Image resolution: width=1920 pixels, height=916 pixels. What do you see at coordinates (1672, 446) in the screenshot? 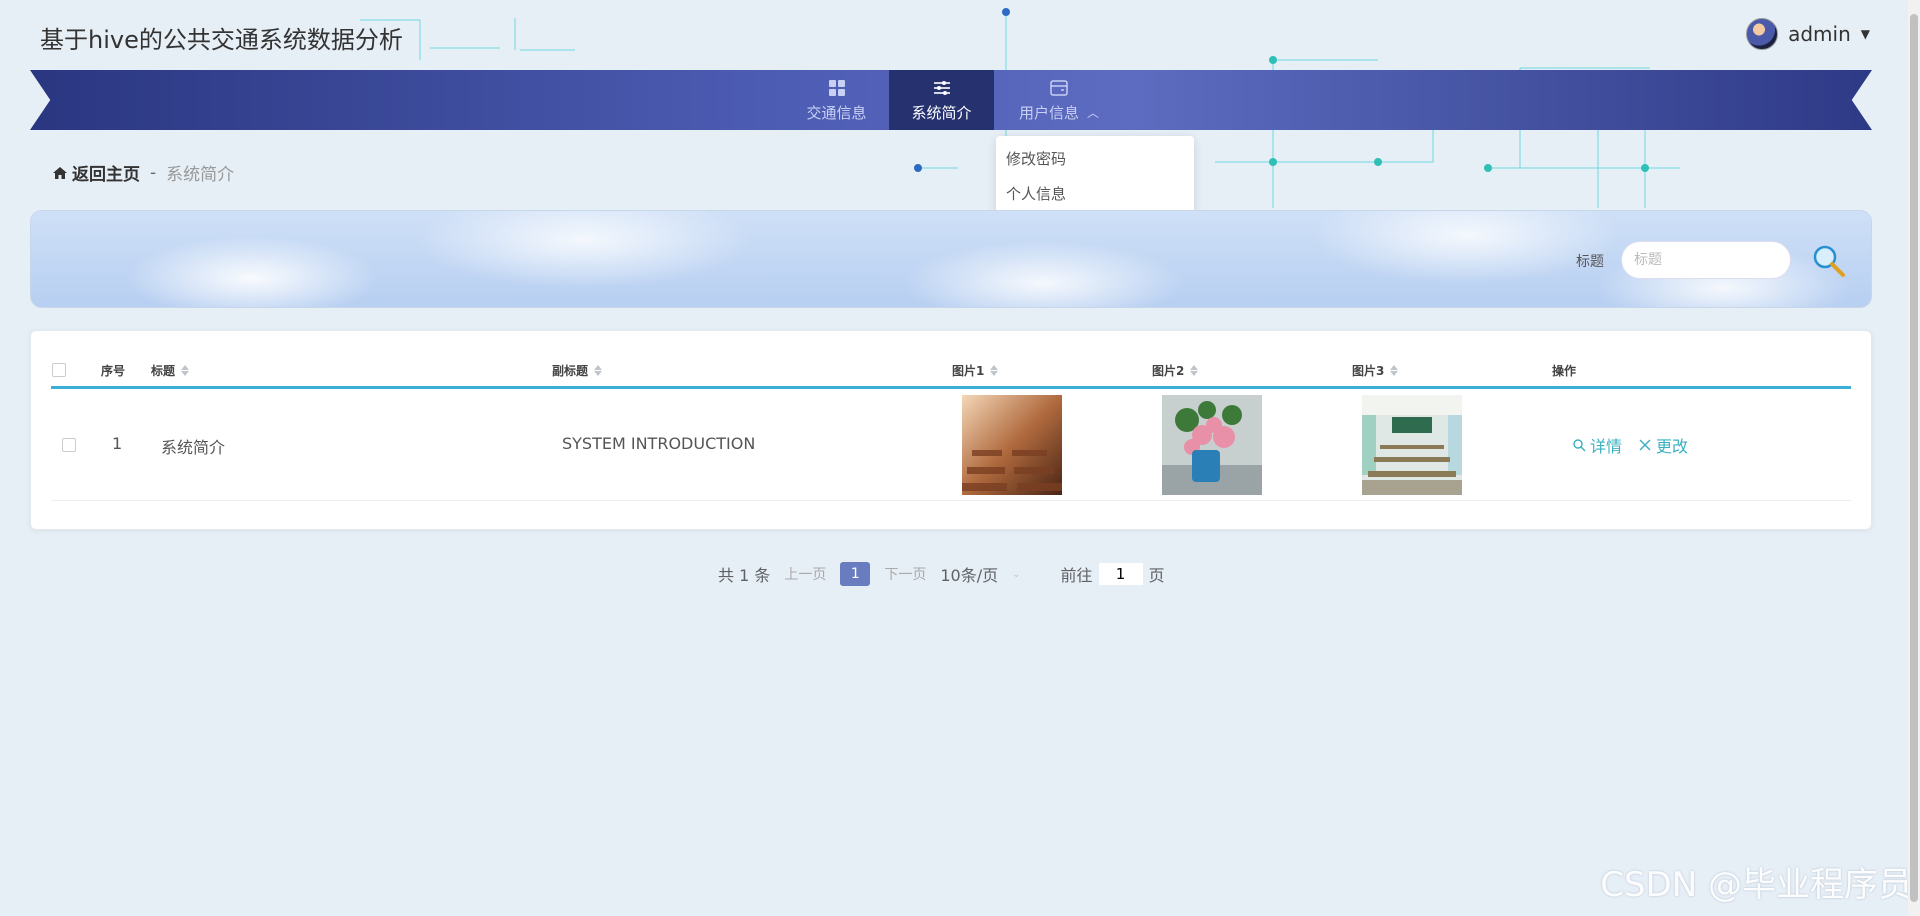
I see `edit-label: 更改` at bounding box center [1672, 446].